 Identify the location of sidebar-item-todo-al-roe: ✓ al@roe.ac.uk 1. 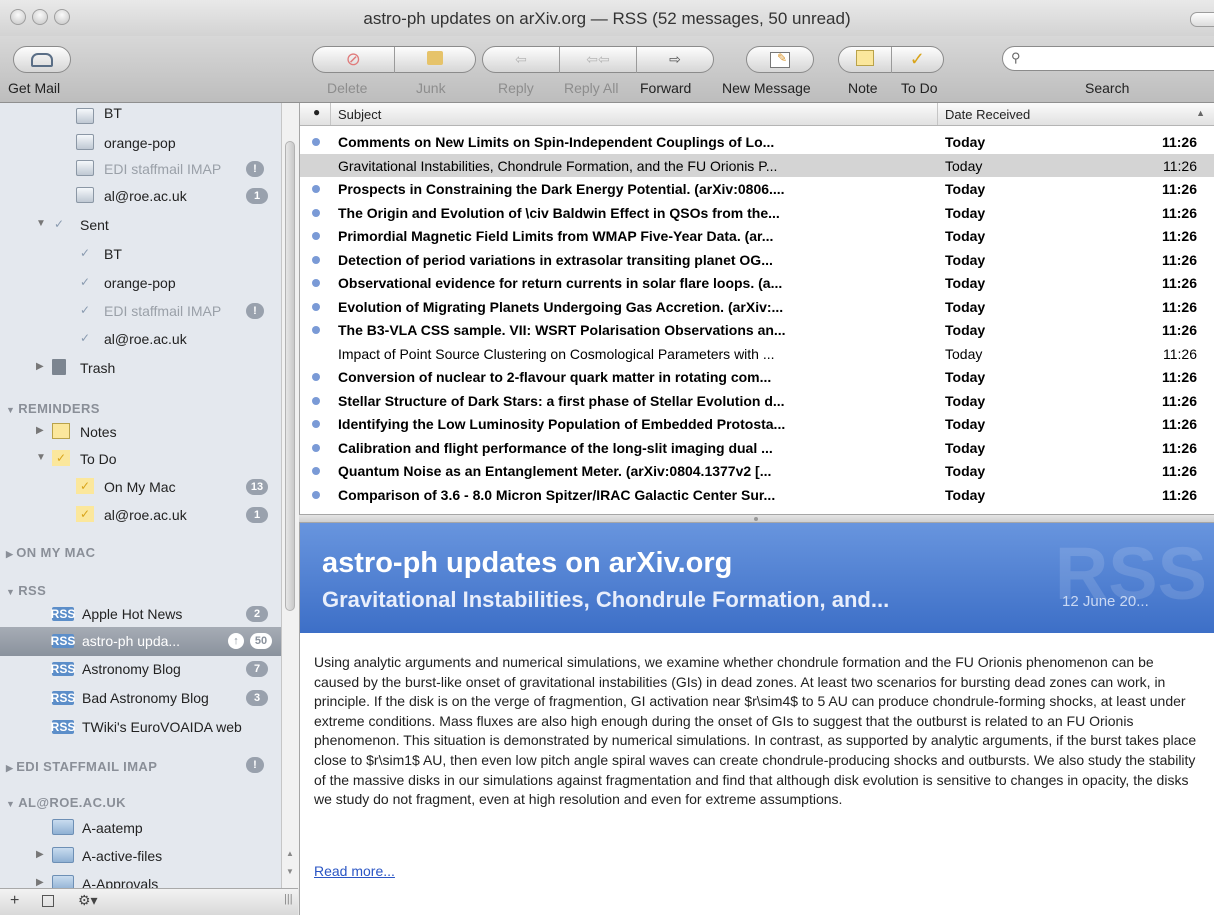
(141, 515).